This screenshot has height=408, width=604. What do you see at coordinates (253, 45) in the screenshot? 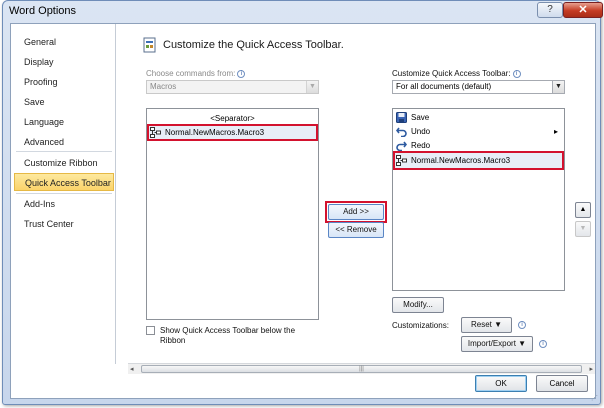
I see `page-title: Customize the Quick Access Toolbar.` at bounding box center [253, 45].